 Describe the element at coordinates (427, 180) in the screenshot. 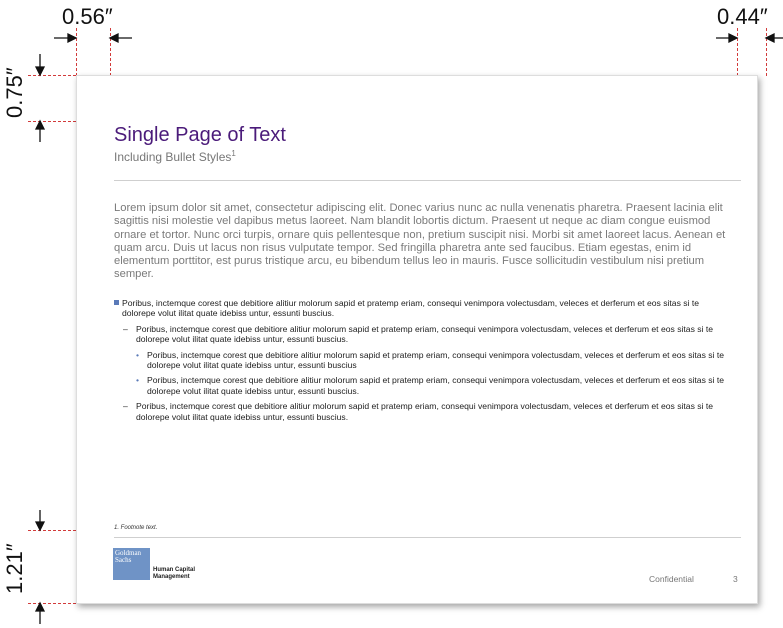

I see `title-divider` at that location.